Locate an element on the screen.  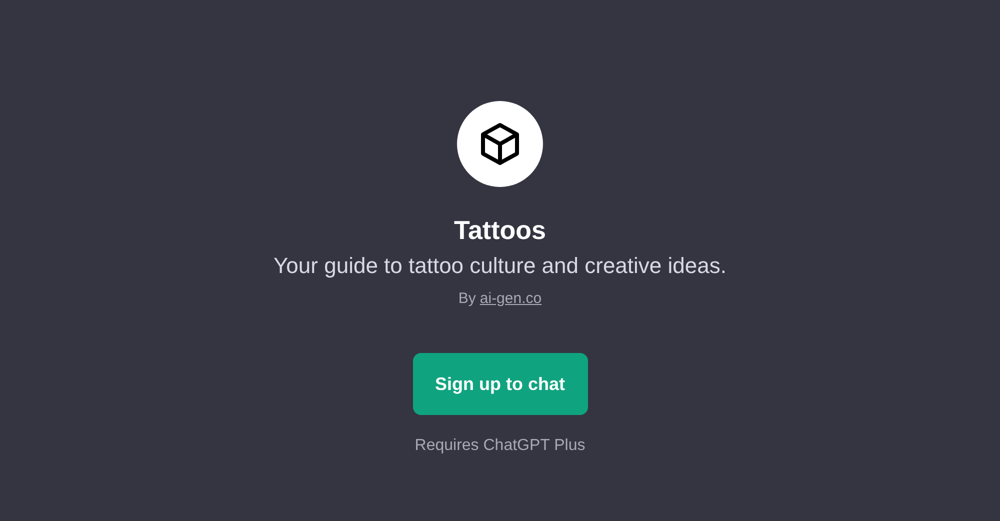
signup-button: Sign up to chat is located at coordinates (500, 384).